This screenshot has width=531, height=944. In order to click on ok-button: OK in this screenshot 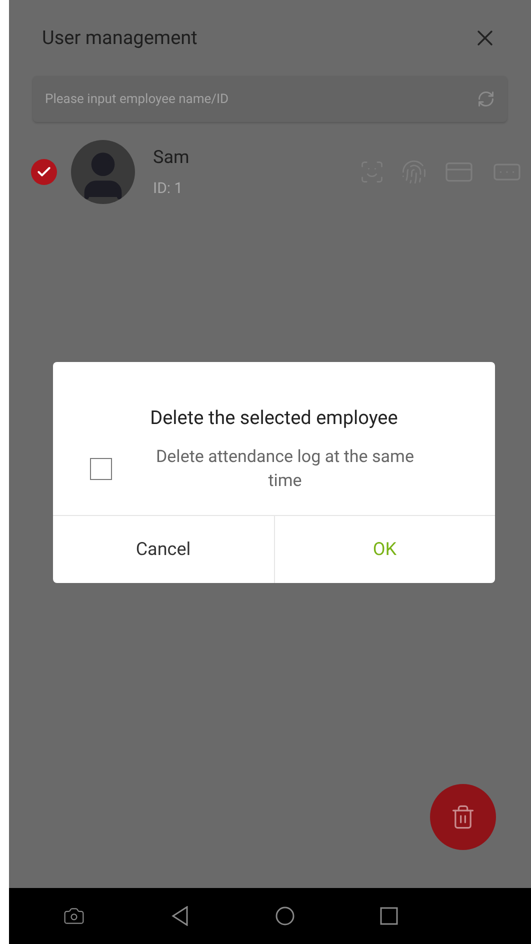, I will do `click(384, 549)`.